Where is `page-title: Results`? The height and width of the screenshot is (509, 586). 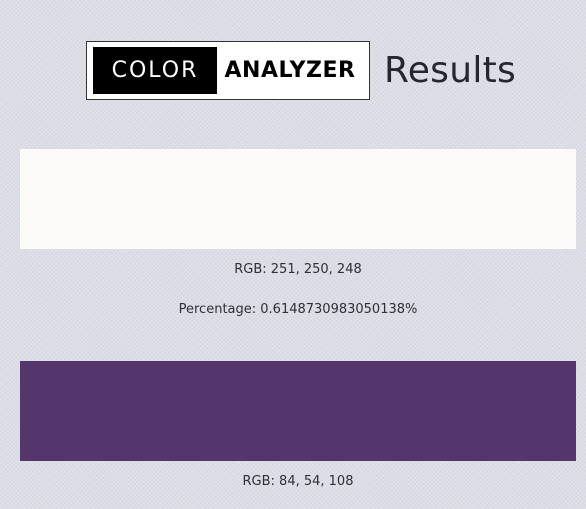
page-title: Results is located at coordinates (450, 70).